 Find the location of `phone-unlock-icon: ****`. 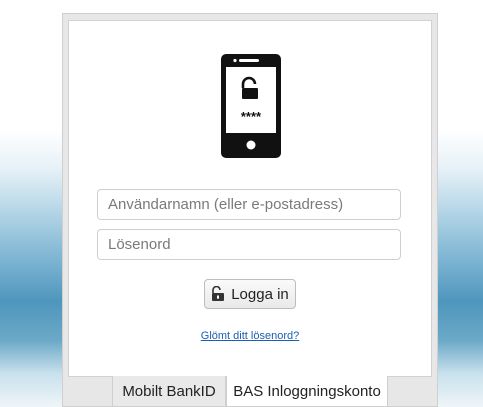

phone-unlock-icon: **** is located at coordinates (251, 106).